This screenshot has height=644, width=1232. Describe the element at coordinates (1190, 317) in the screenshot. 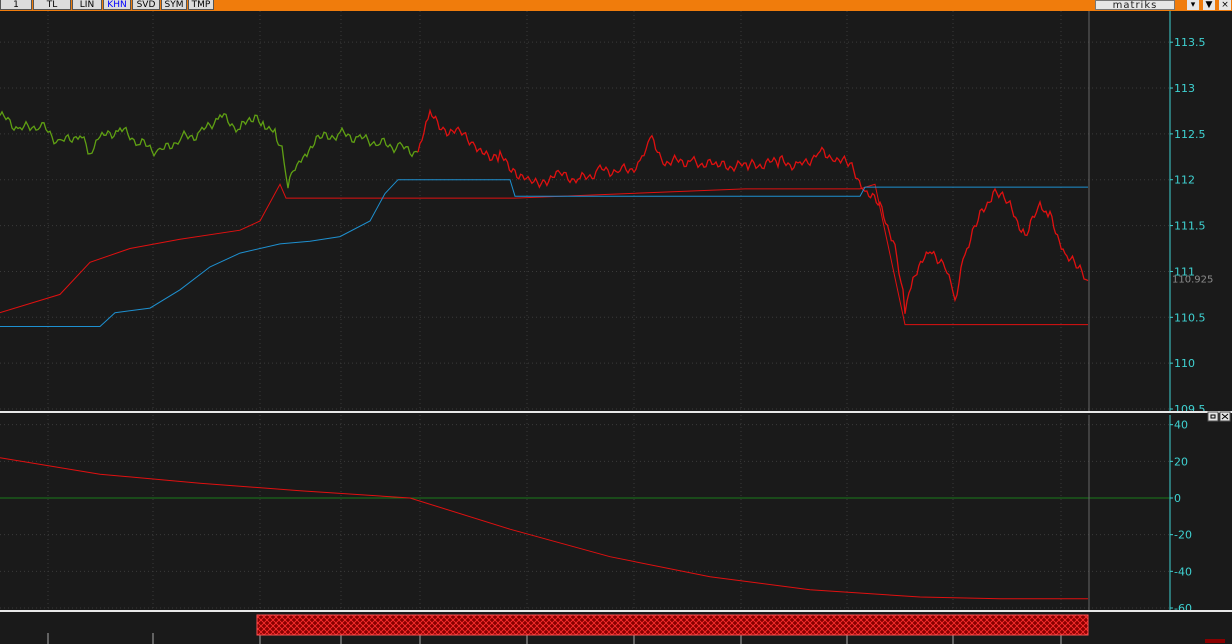

I see `price-tick-label: 110.5` at that location.